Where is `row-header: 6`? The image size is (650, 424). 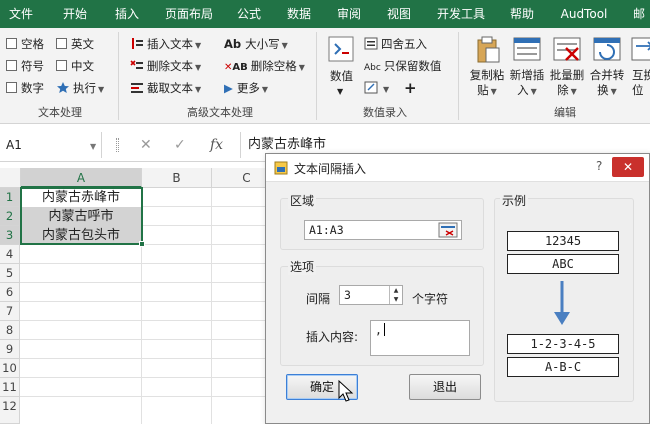
row-header: 6 is located at coordinates (10, 292).